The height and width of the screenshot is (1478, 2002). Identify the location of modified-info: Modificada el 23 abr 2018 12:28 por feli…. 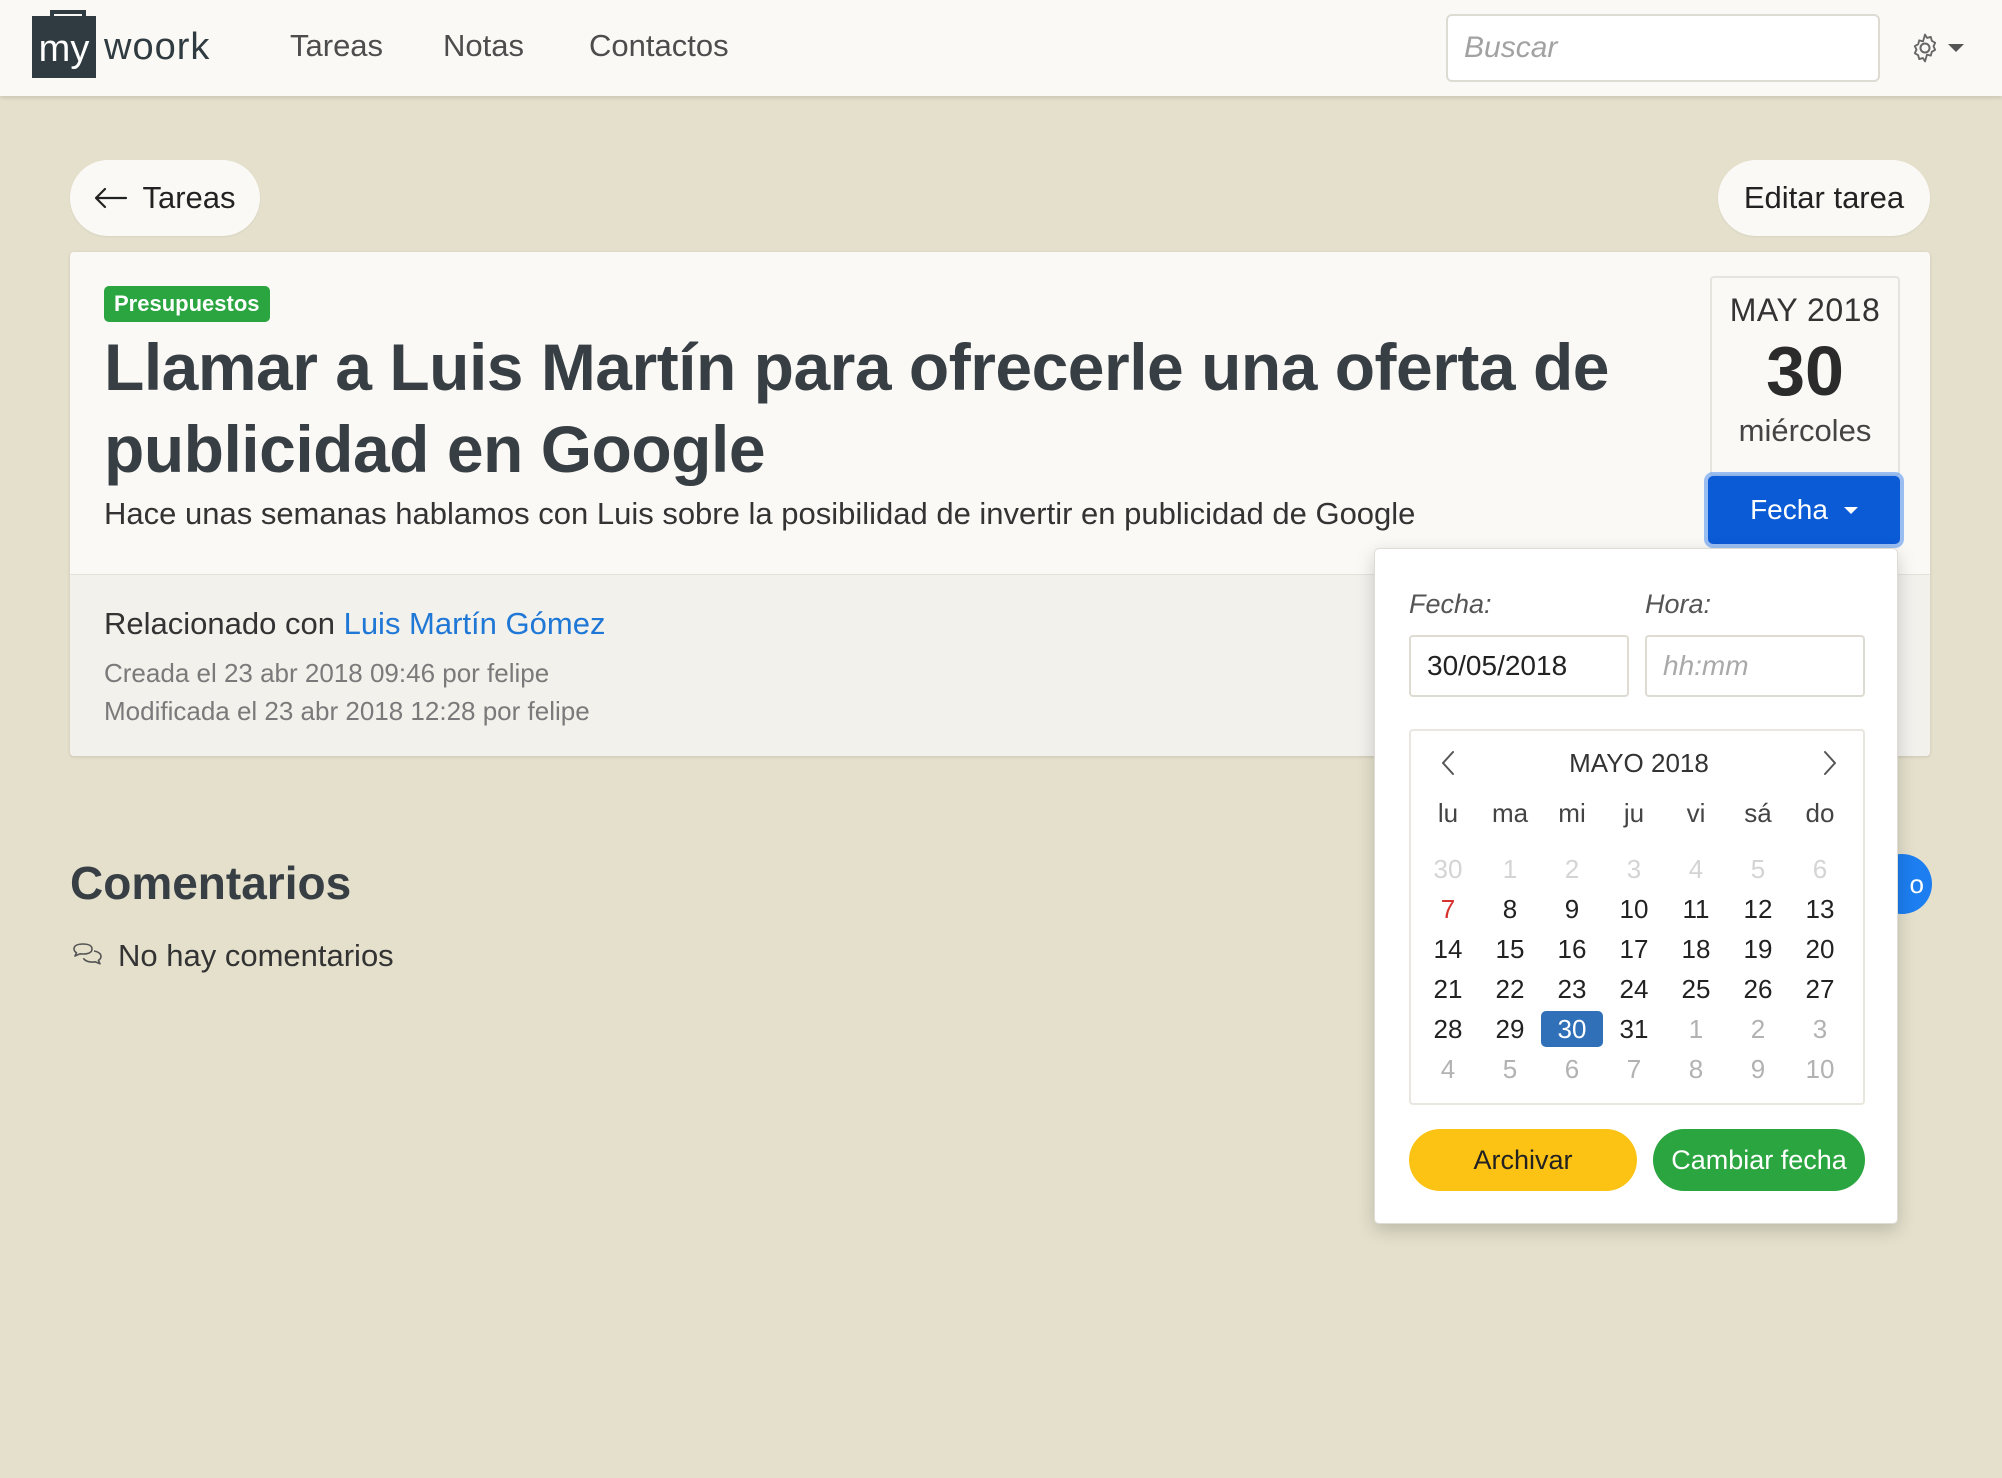
(347, 711).